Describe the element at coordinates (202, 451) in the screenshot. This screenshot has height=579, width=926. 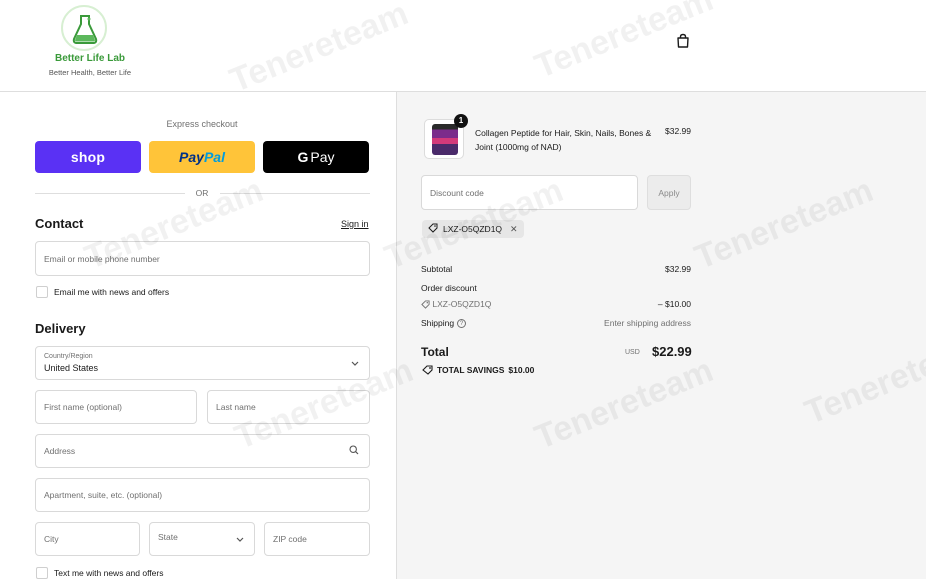
I see `address-field: Address` at that location.